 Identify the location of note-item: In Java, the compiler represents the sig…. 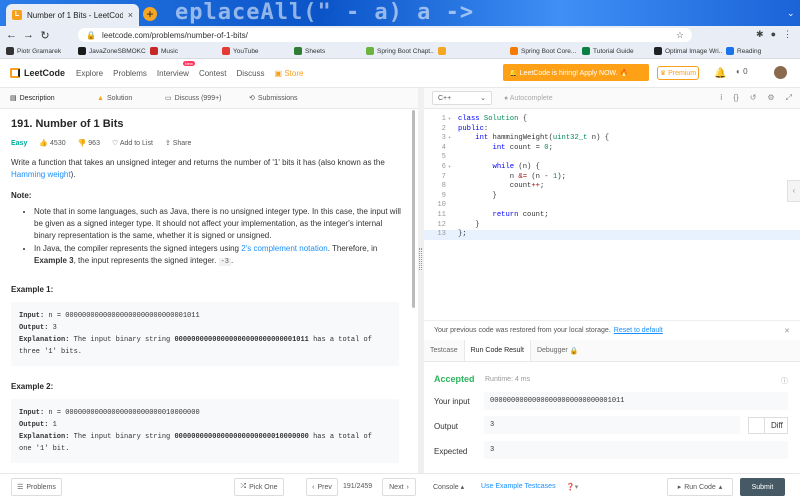
(217, 255).